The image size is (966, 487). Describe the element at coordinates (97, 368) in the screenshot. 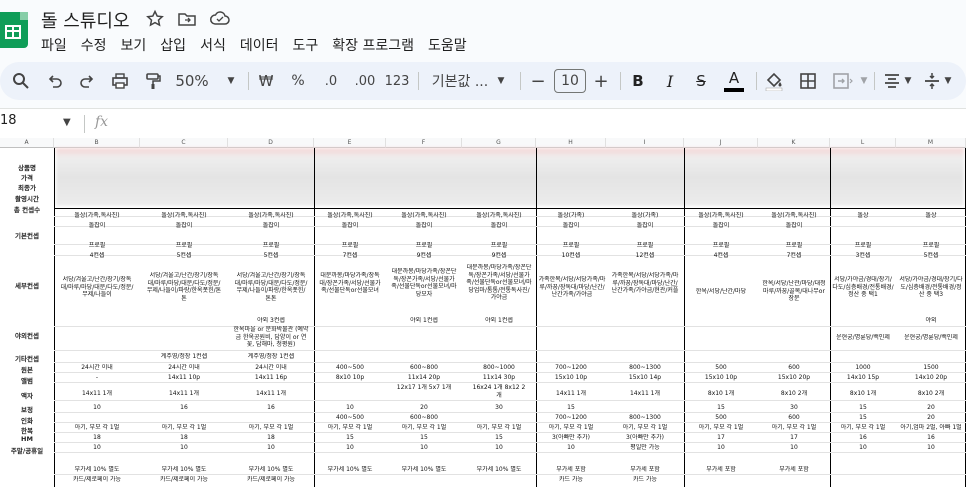

I see `cell-b-original: 24시간 이내` at that location.